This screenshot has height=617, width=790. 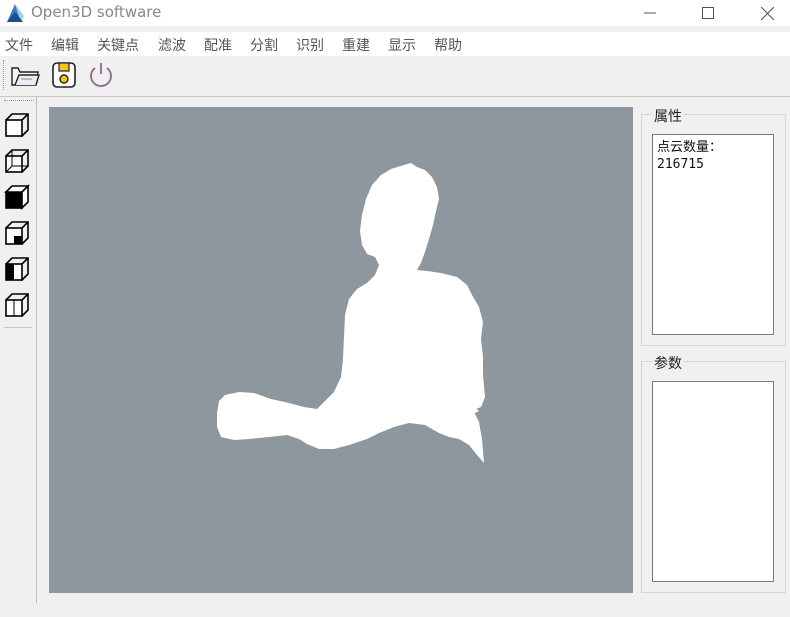 I want to click on menu-file: 文件, so click(x=19, y=45).